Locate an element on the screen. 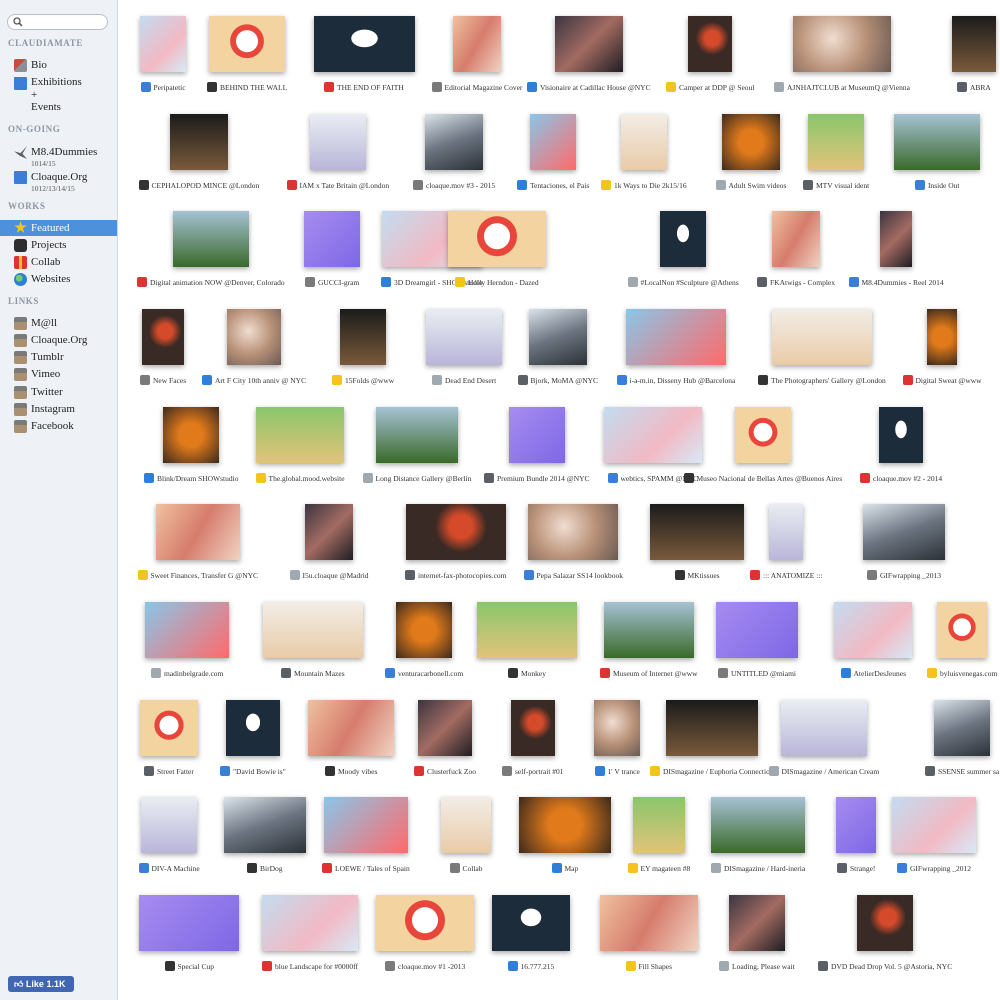 The height and width of the screenshot is (1000, 1000). work-caption: Peripatetic is located at coordinates (163, 87).